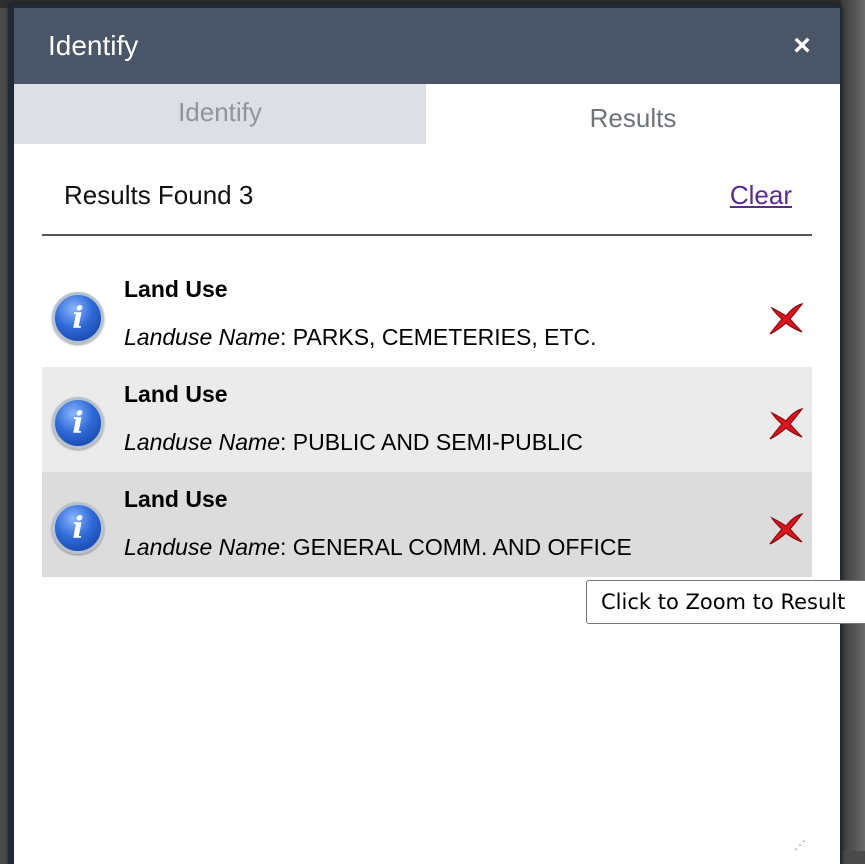  What do you see at coordinates (220, 114) in the screenshot?
I see `tab-identify: Identify` at bounding box center [220, 114].